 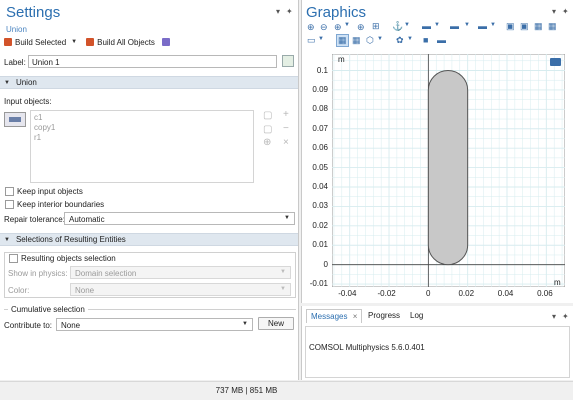 What do you see at coordinates (15, 62) in the screenshot?
I see `label-caption: Label:` at bounding box center [15, 62].